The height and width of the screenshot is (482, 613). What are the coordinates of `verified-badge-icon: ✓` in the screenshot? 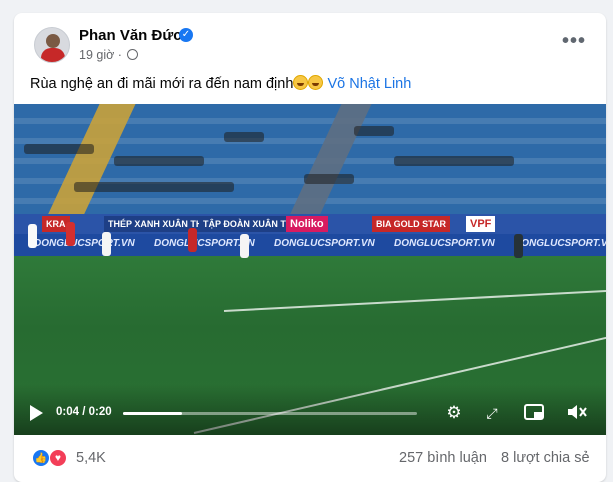 It's located at (186, 35).